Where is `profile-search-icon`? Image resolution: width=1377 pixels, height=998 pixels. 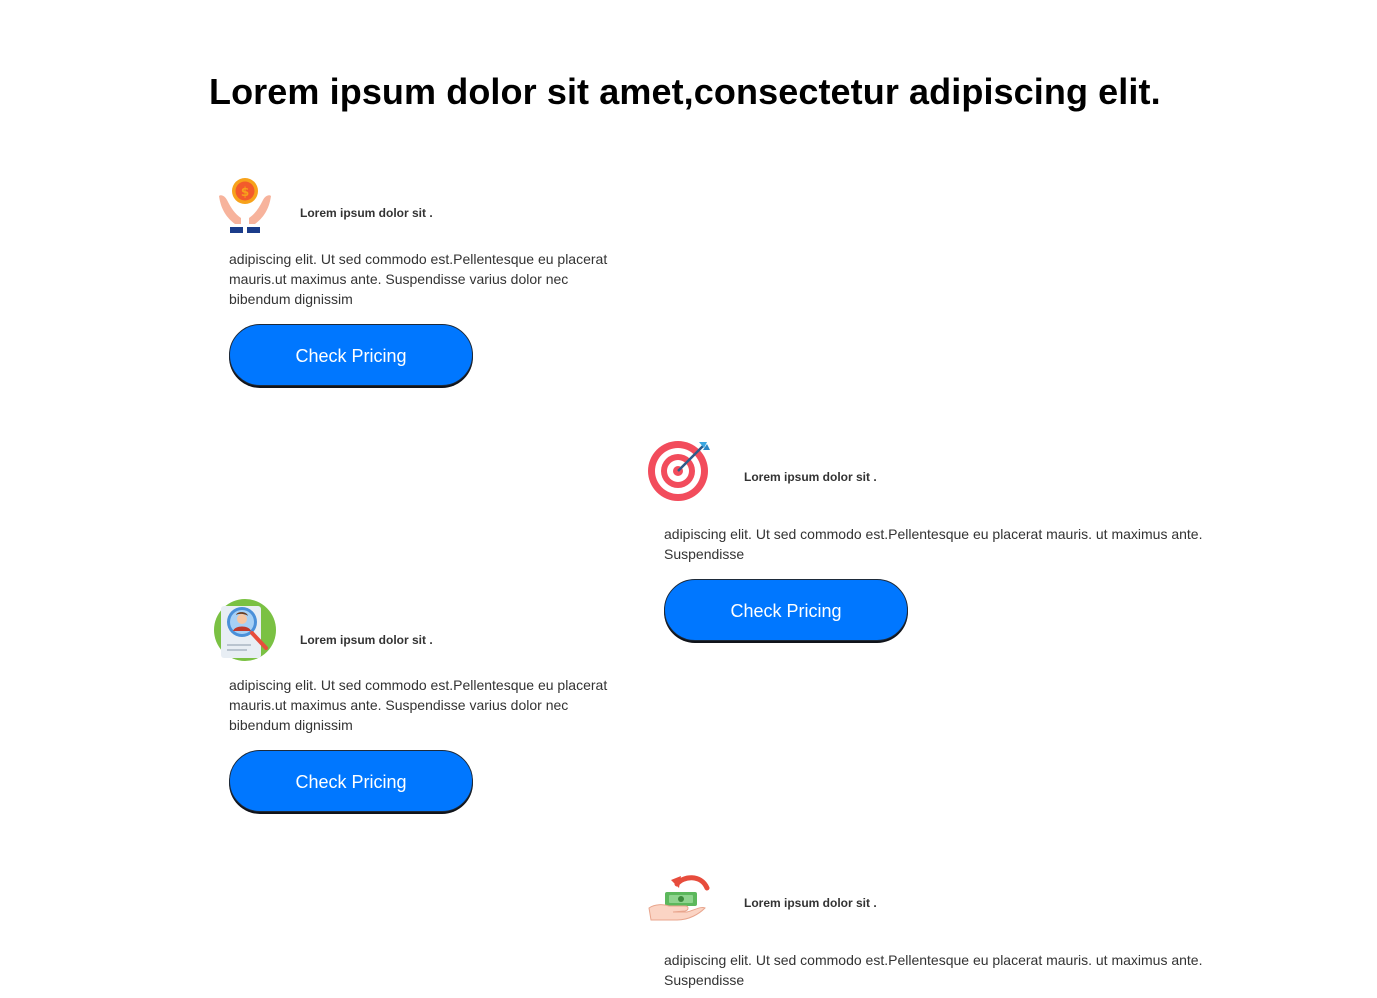 profile-search-icon is located at coordinates (245, 630).